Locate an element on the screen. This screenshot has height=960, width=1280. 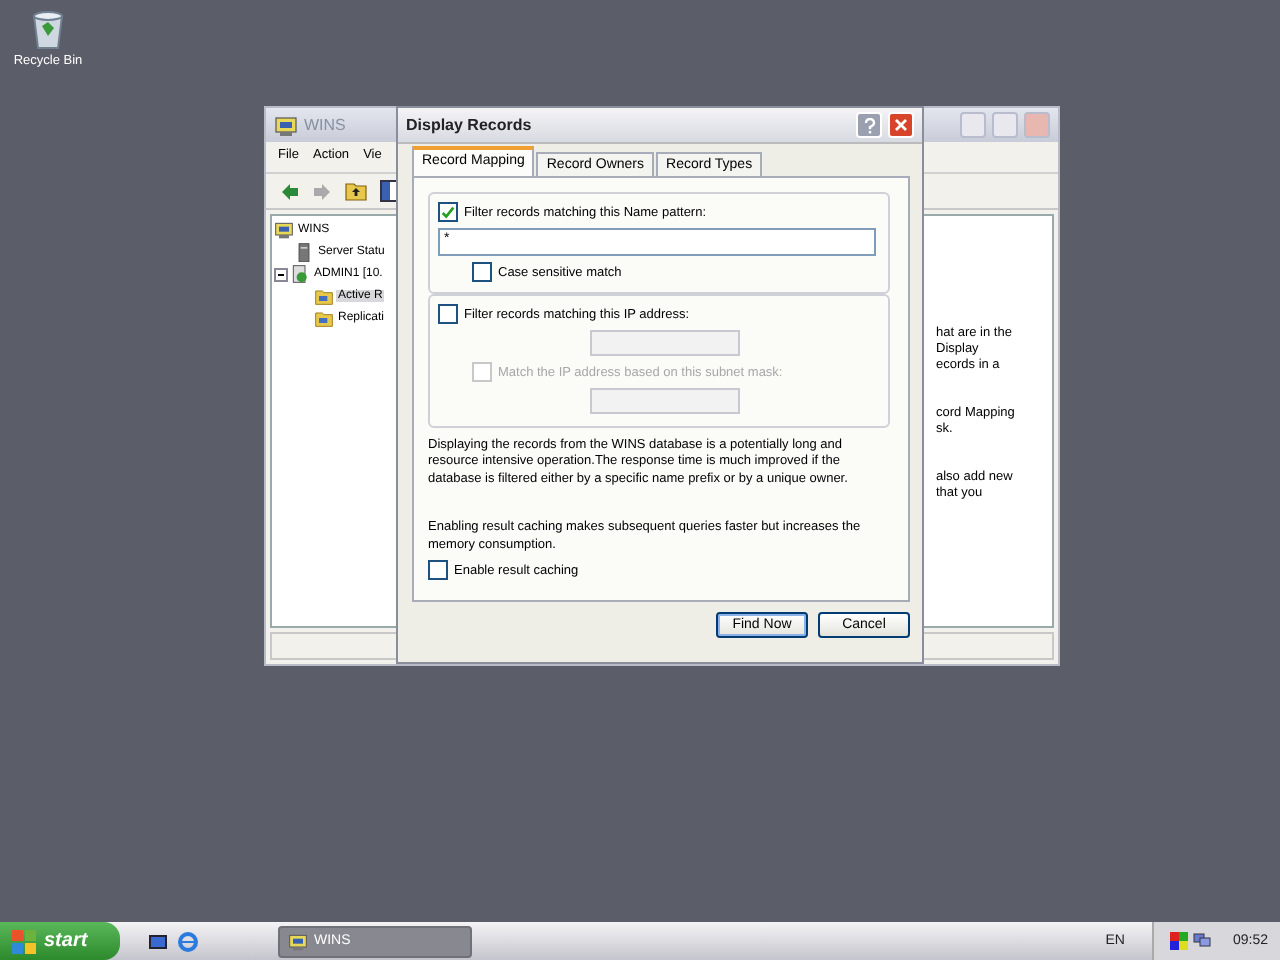
network-icon is located at coordinates (1202, 941).